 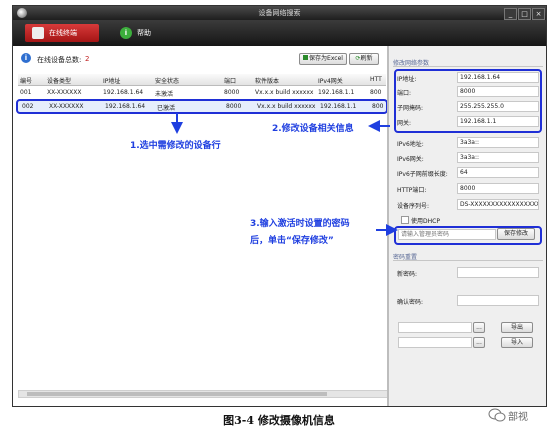 What do you see at coordinates (497, 415) in the screenshot?
I see `wechat-logo-icon` at bounding box center [497, 415].